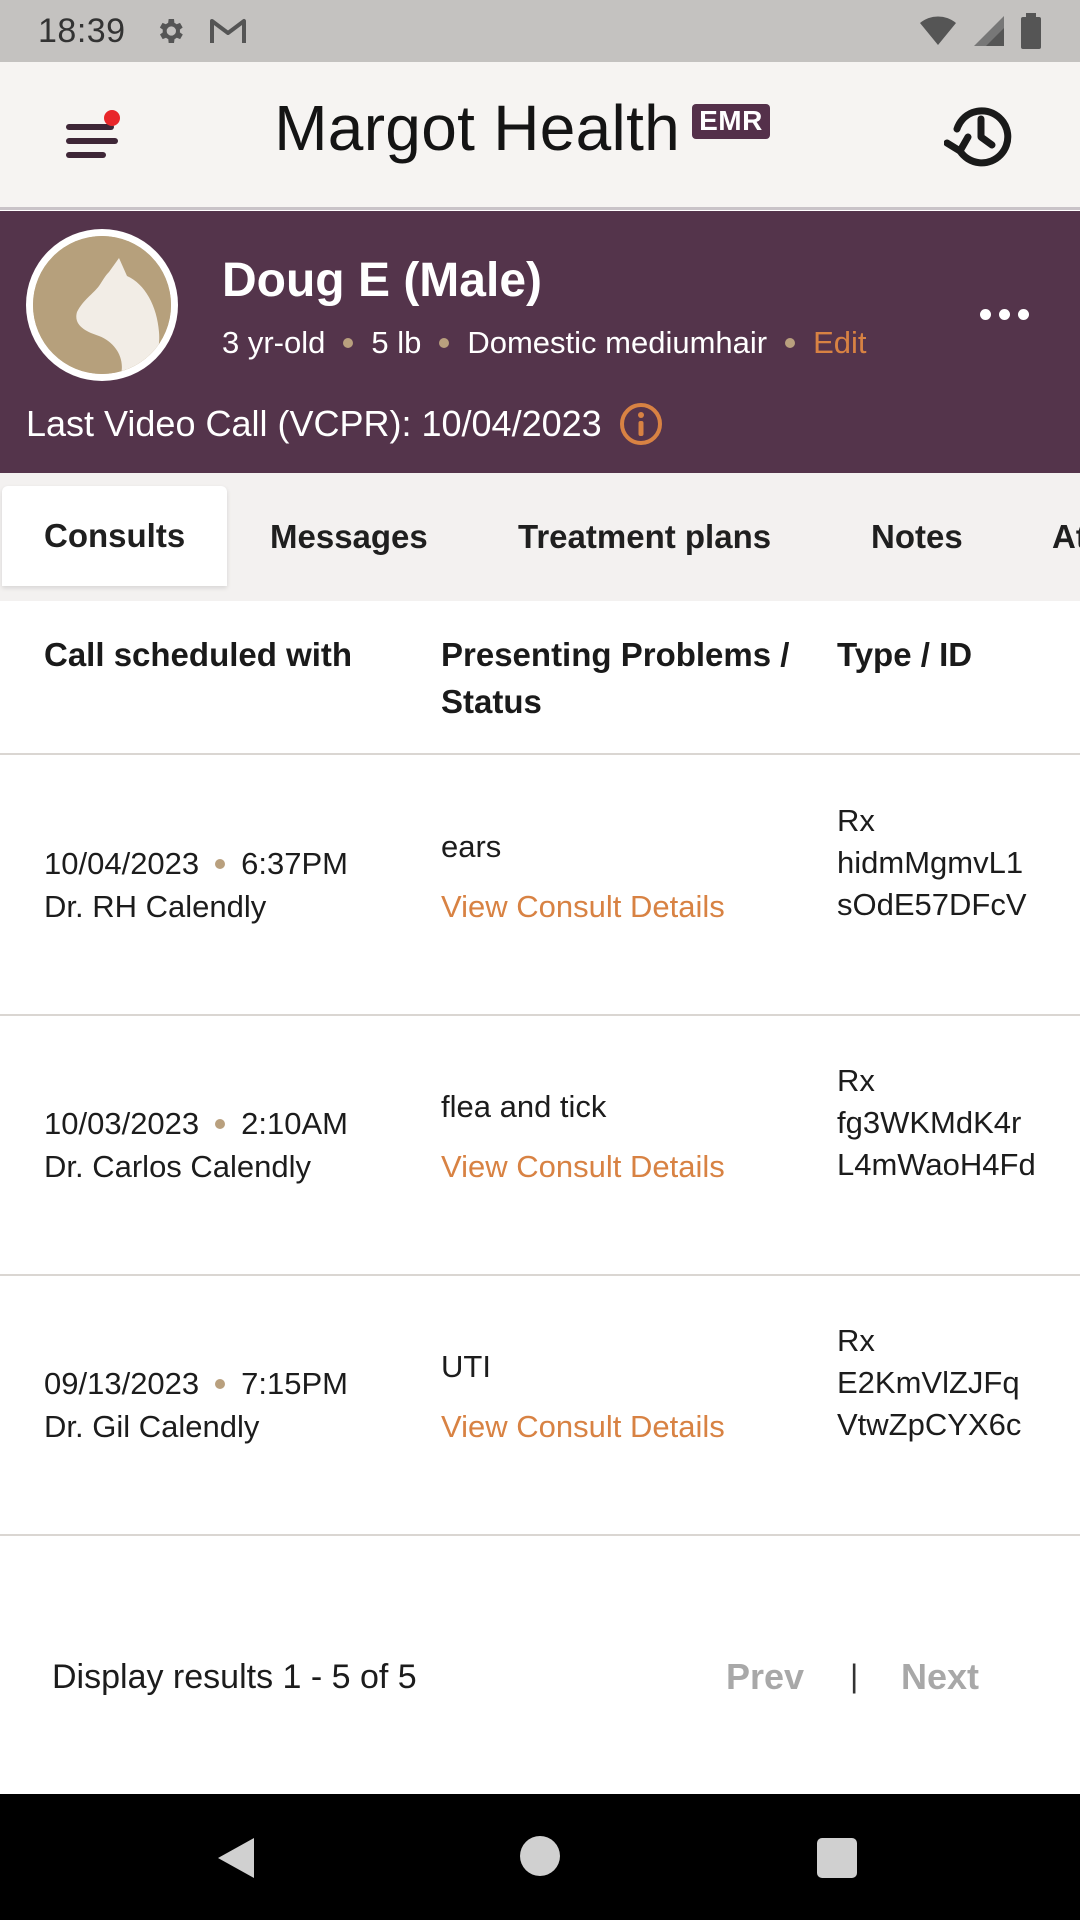 The width and height of the screenshot is (1080, 1920). Describe the element at coordinates (985, 314) in the screenshot. I see `more-icon` at that location.